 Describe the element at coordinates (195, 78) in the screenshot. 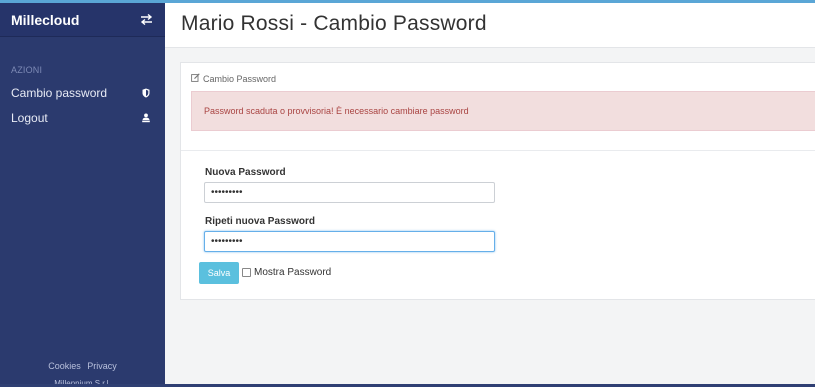

I see `edit-icon` at that location.